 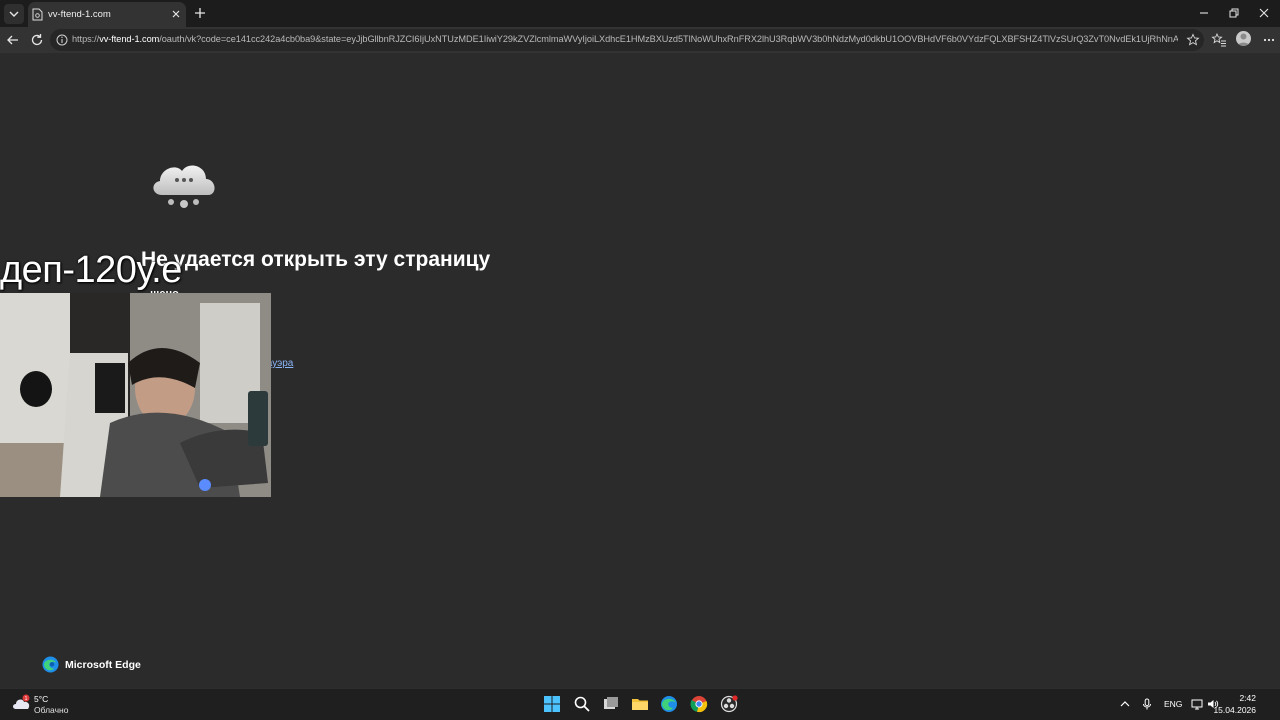 What do you see at coordinates (1219, 40) in the screenshot?
I see `favorites-icon` at bounding box center [1219, 40].